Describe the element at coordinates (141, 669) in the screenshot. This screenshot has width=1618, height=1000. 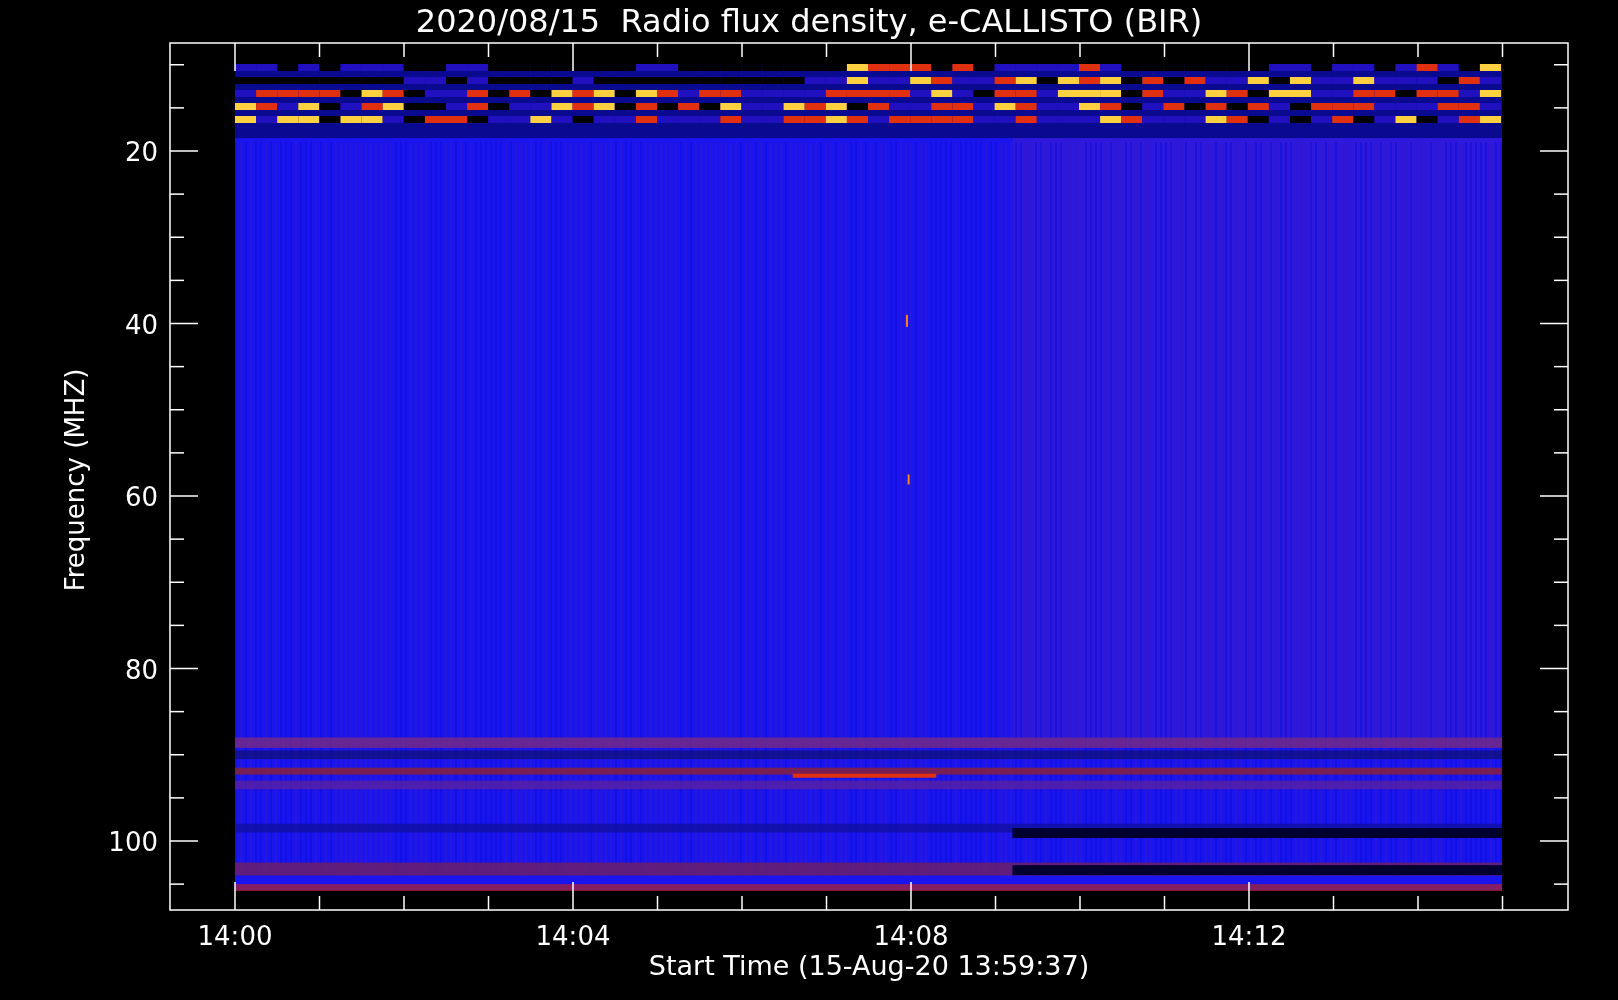
I see `y-tick-label: 80` at that location.